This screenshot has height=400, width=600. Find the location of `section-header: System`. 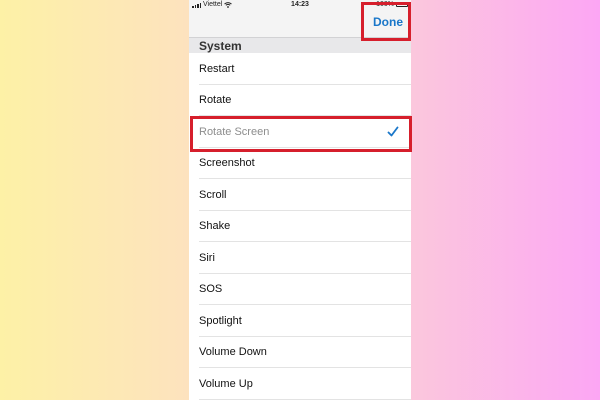

section-header: System is located at coordinates (300, 45).